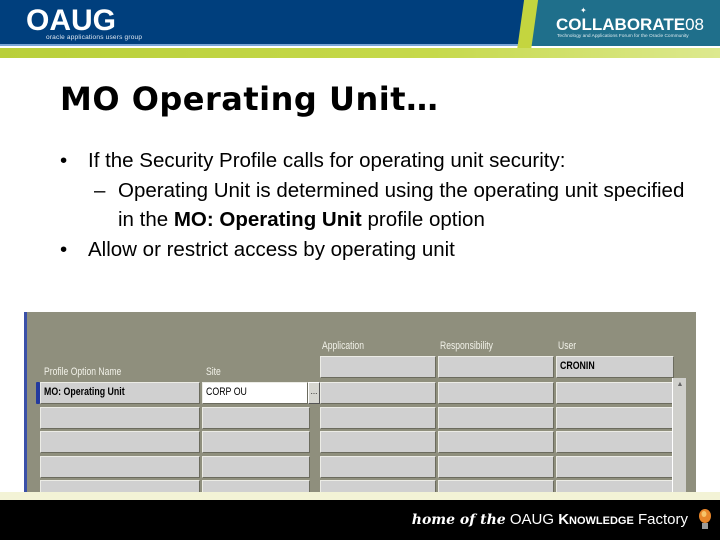 This screenshot has width=720, height=540. I want to click on footer-bar: home of the OAUG Knowledge Factory, so click(360, 520).